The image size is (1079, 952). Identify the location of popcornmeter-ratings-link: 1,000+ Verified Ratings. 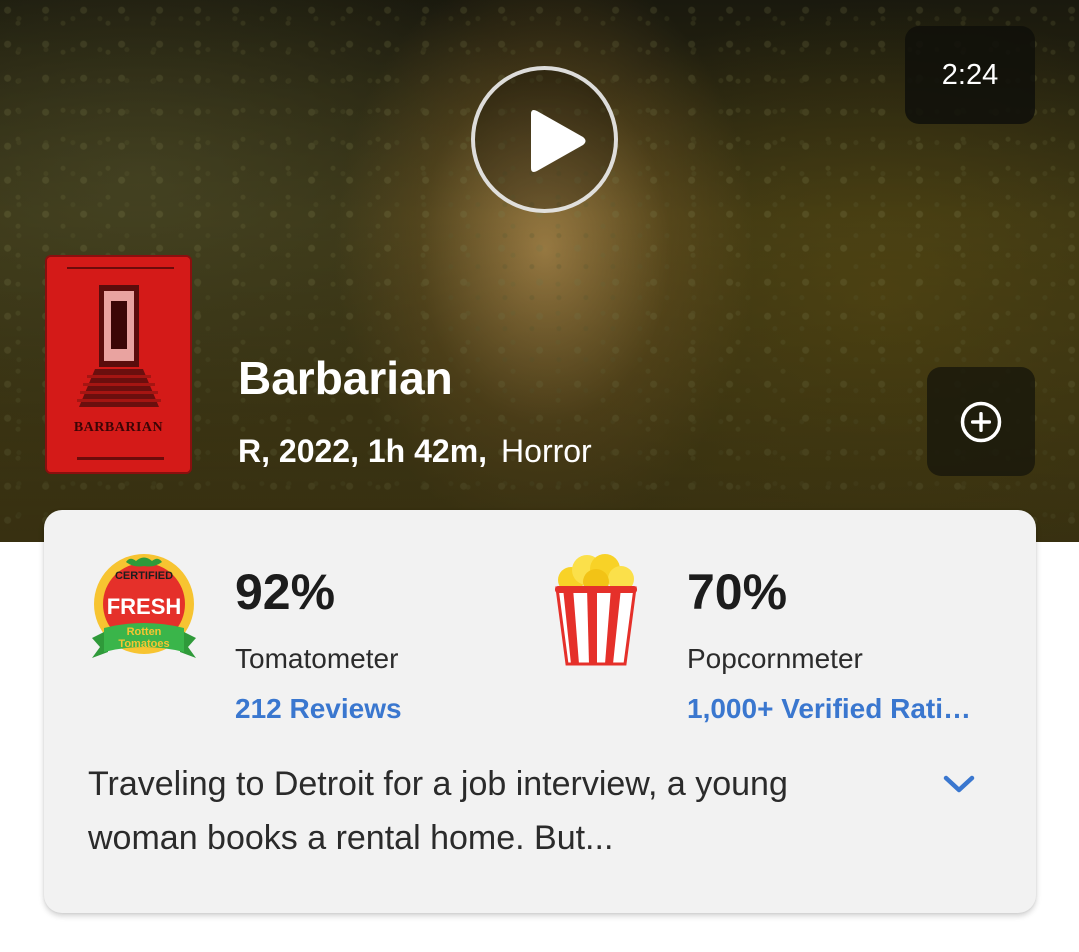
(837, 709).